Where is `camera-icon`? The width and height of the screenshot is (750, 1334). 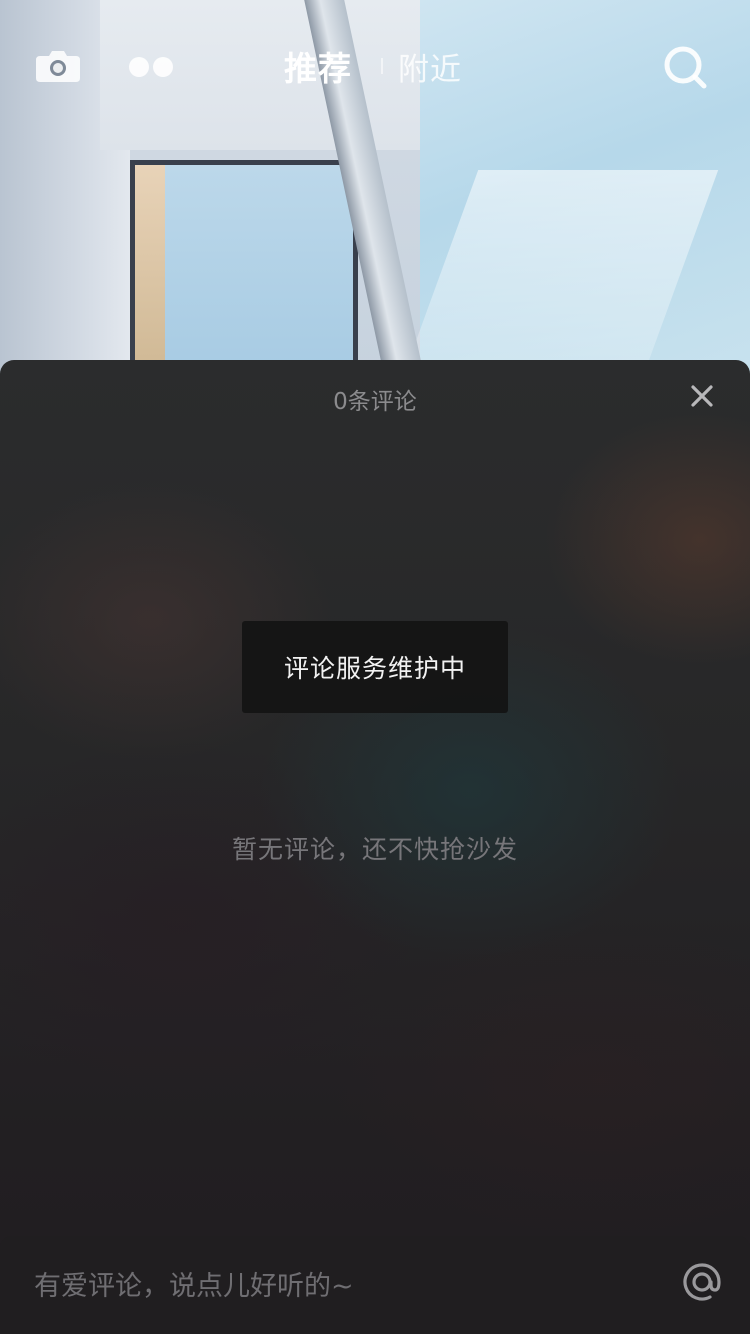
camera-icon is located at coordinates (58, 66).